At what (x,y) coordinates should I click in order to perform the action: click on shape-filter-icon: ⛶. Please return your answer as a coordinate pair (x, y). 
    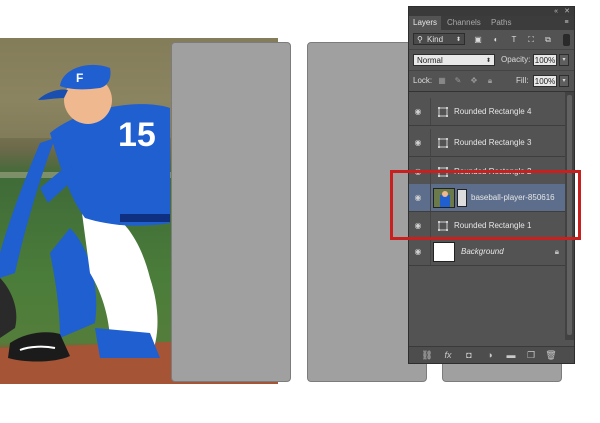
    Looking at the image, I should click on (531, 40).